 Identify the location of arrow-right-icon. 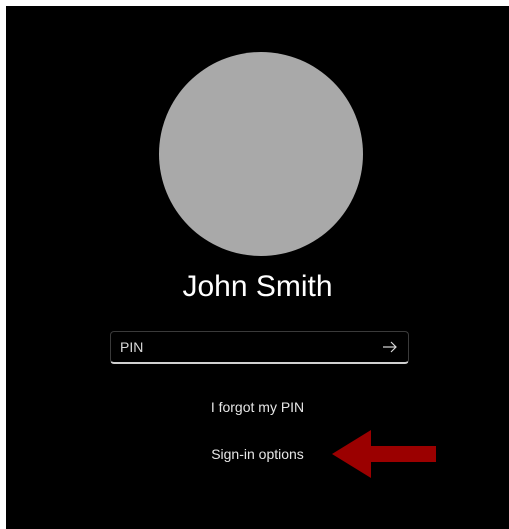
(390, 347).